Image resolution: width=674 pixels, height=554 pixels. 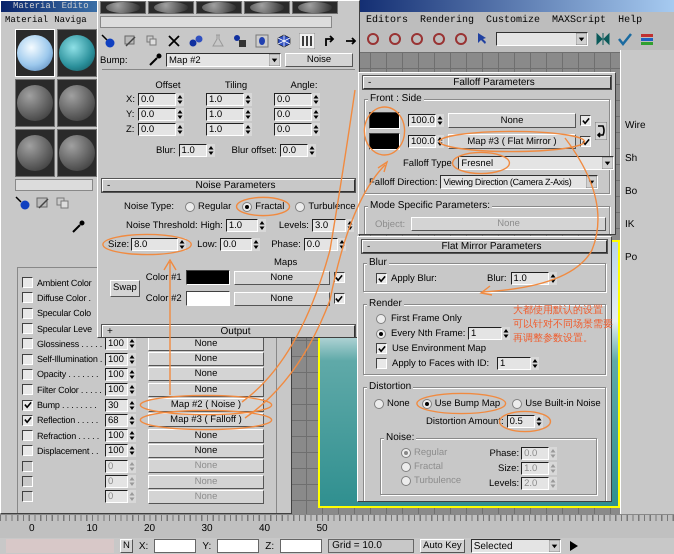 What do you see at coordinates (514, 363) in the screenshot?
I see `spinner-field: 1` at bounding box center [514, 363].